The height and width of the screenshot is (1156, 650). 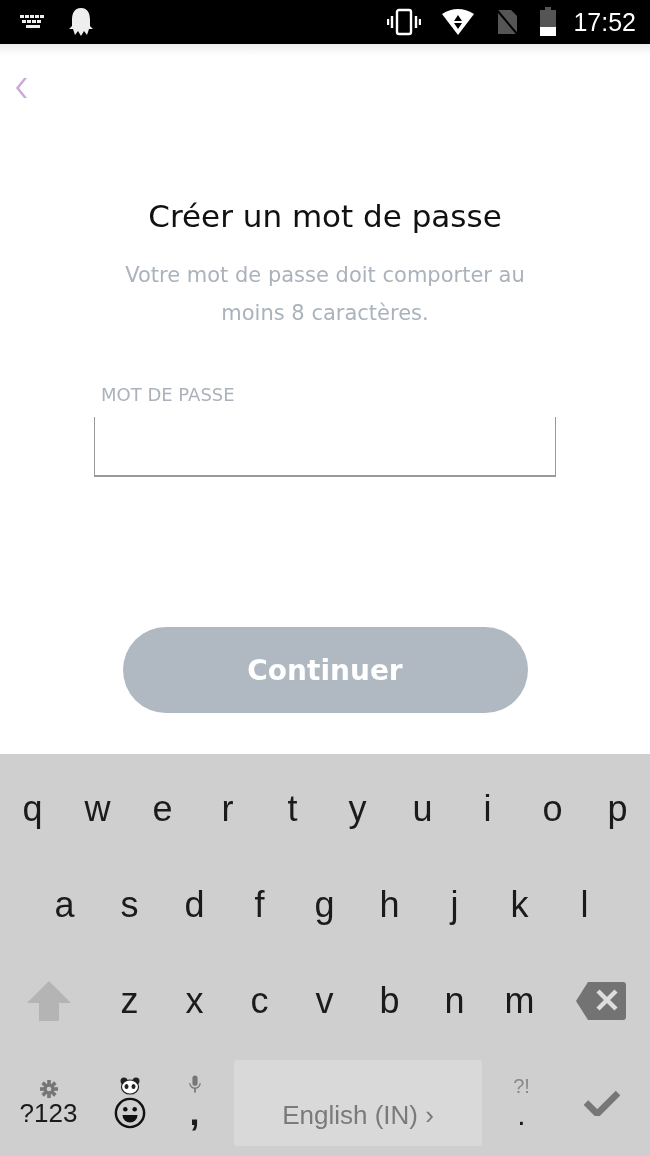 What do you see at coordinates (325, 294) in the screenshot?
I see `instruction-text: Votre mot de passe doit comporter au moins 8 caractères.` at bounding box center [325, 294].